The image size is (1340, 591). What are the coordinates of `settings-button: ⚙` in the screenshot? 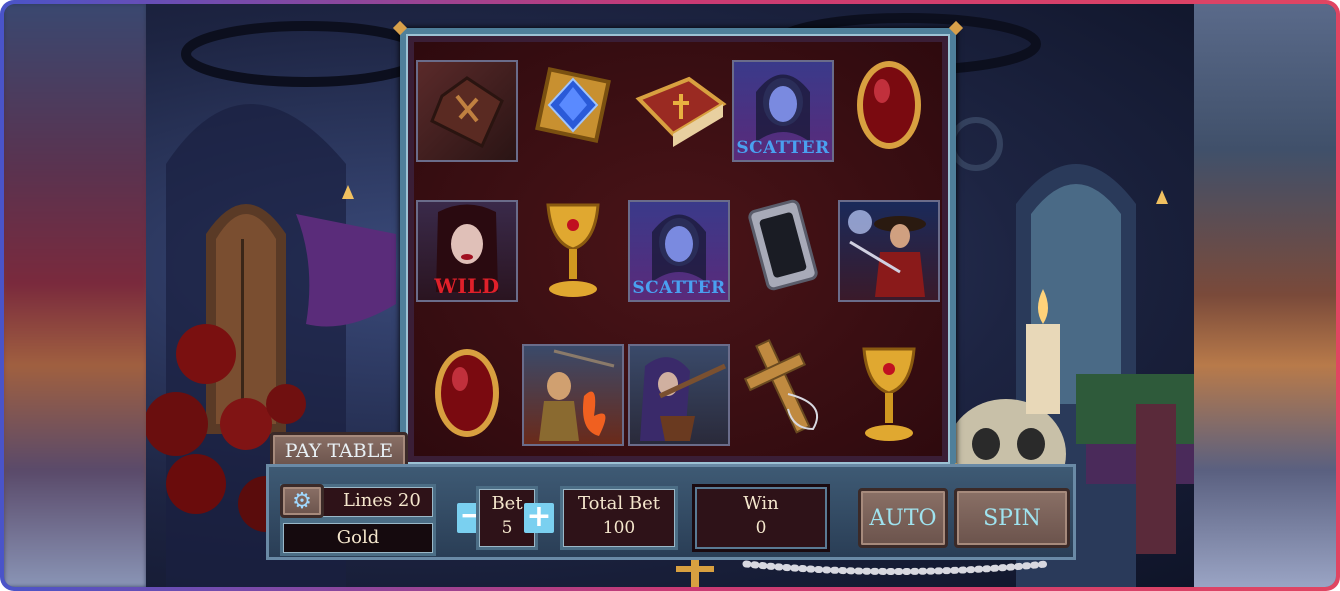 It's located at (302, 501).